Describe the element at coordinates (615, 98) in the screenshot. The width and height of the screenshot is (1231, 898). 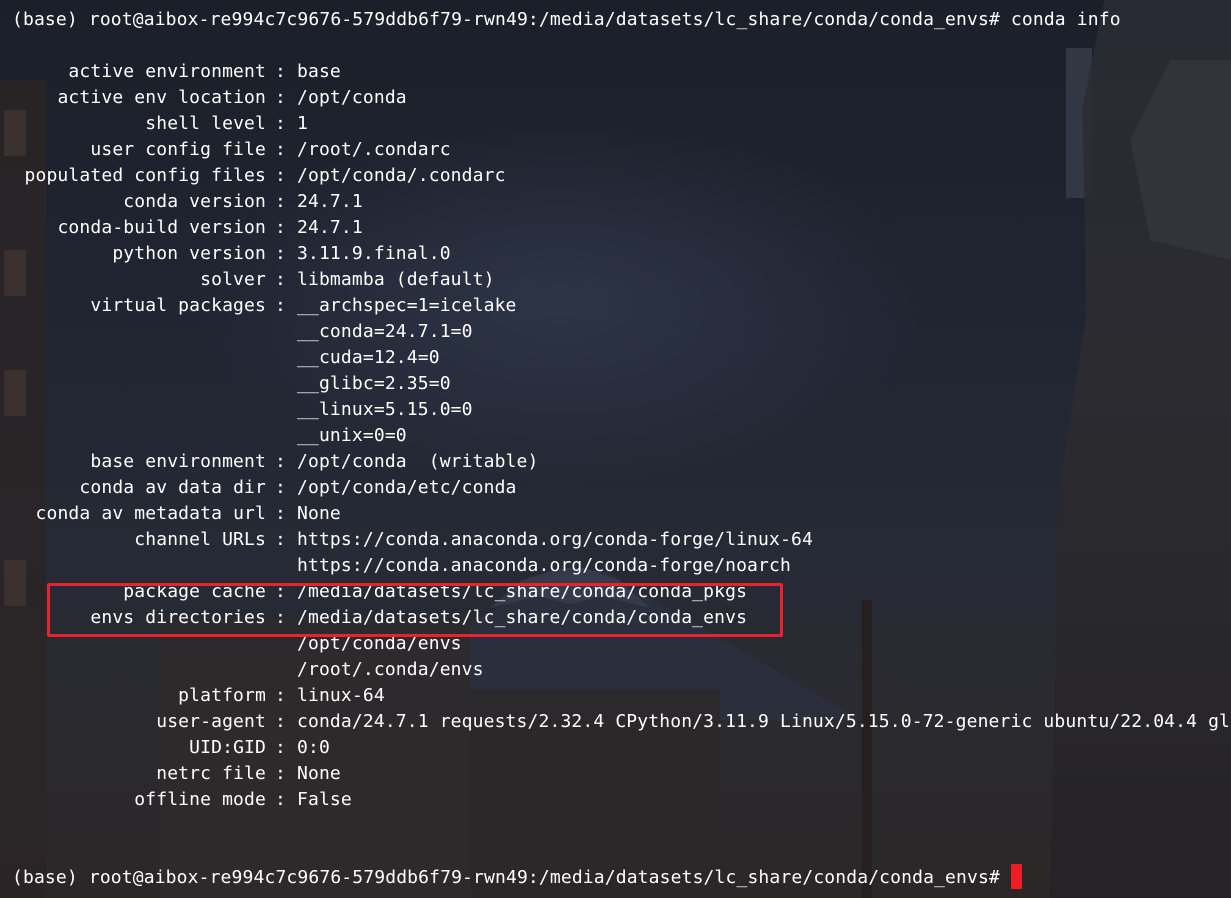
I see `info-row: active env location: /opt/conda` at that location.